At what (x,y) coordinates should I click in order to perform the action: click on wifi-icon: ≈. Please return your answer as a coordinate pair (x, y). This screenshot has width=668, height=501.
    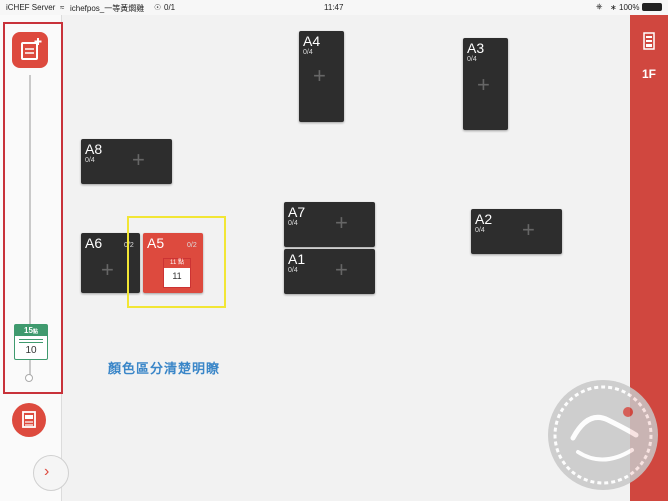
    Looking at the image, I should click on (62, 7).